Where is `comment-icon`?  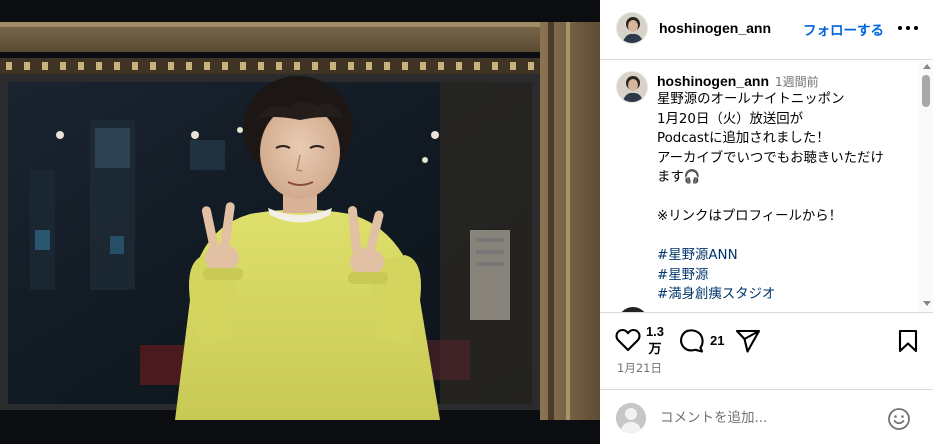
comment-icon is located at coordinates (692, 341).